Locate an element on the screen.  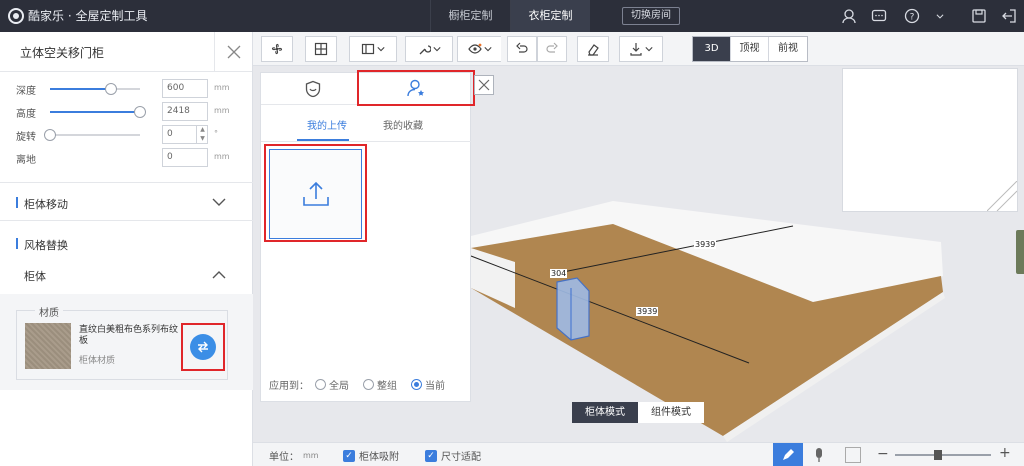
swap-icon is located at coordinates (203, 347).